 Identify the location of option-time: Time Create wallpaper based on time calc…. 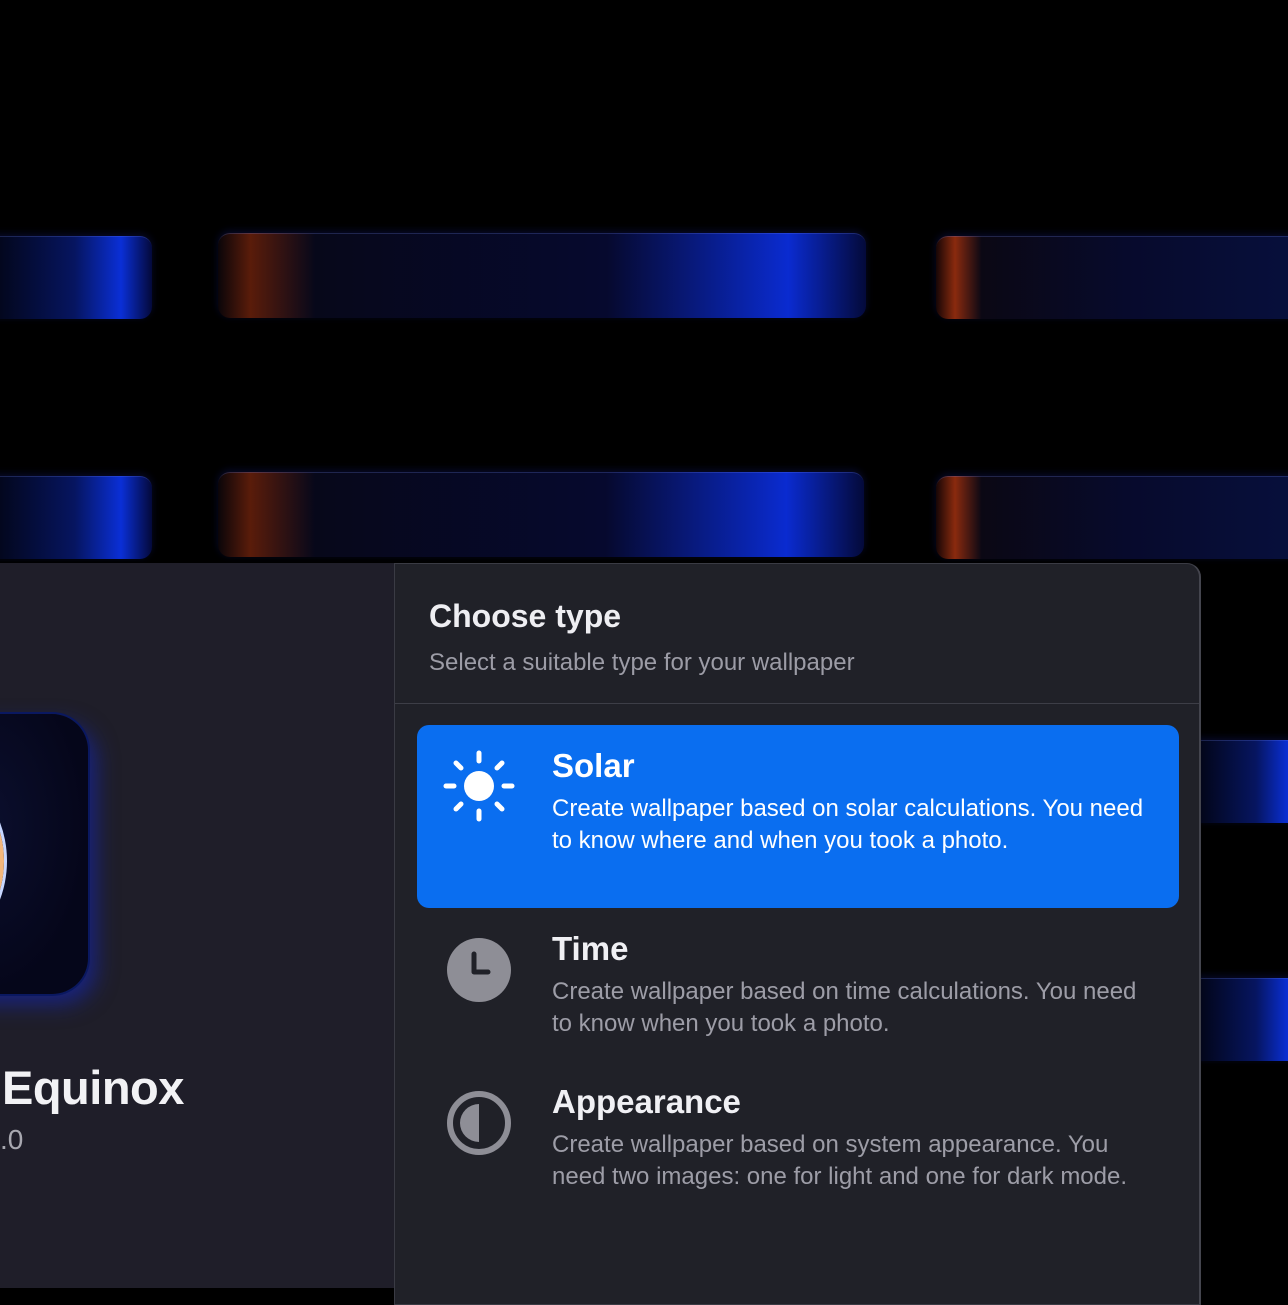
(798, 986).